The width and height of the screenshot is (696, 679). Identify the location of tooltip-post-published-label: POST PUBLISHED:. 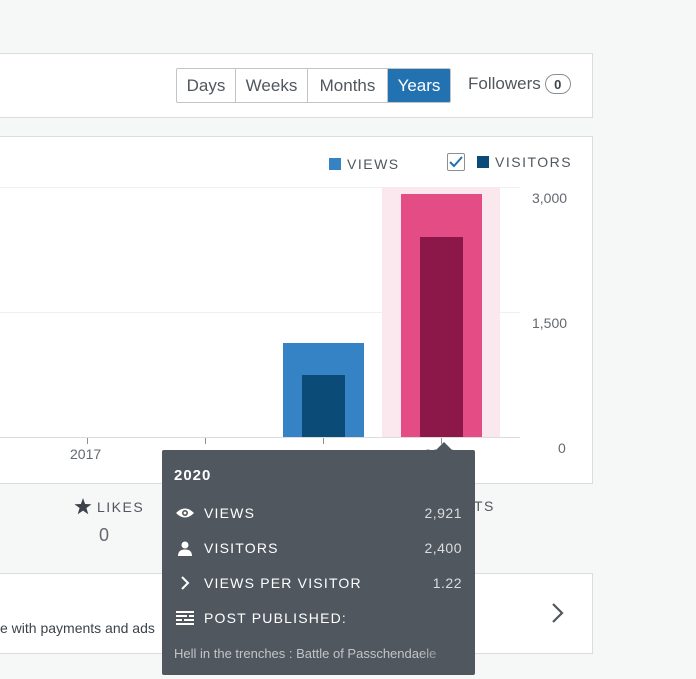
(276, 618).